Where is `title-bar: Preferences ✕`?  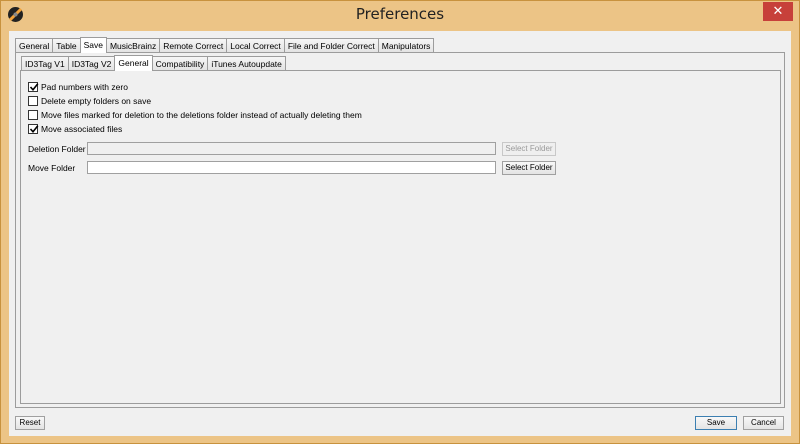 title-bar: Preferences ✕ is located at coordinates (400, 15).